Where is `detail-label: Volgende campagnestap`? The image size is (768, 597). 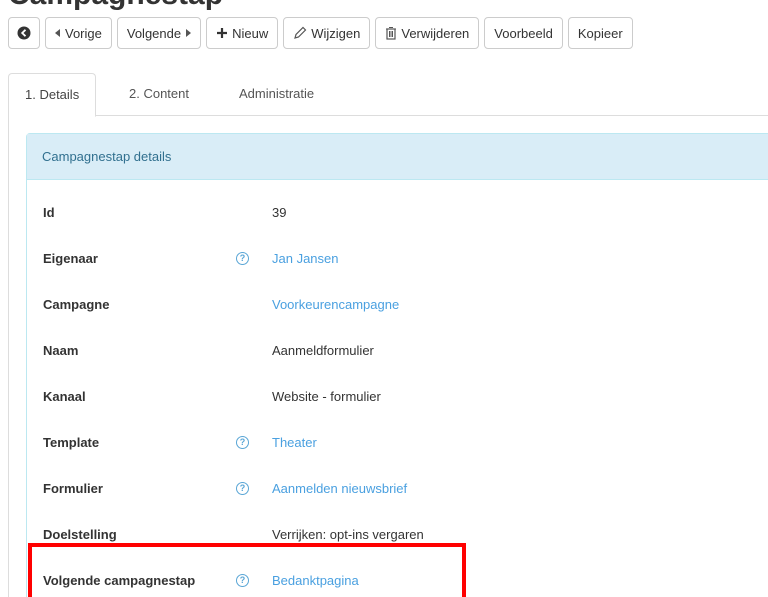 detail-label: Volgende campagnestap is located at coordinates (119, 580).